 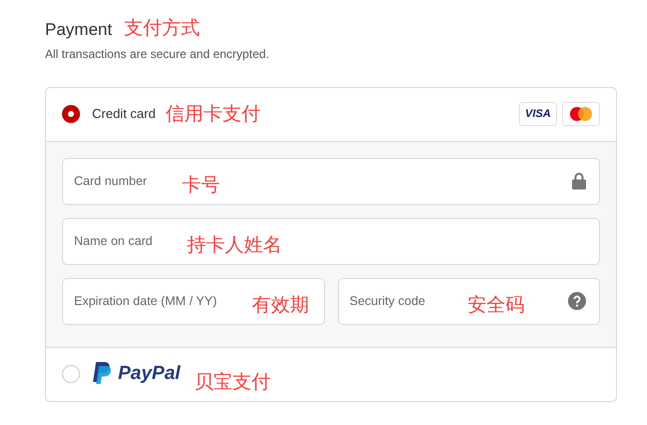 What do you see at coordinates (124, 114) in the screenshot?
I see `option-label: Credit card` at bounding box center [124, 114].